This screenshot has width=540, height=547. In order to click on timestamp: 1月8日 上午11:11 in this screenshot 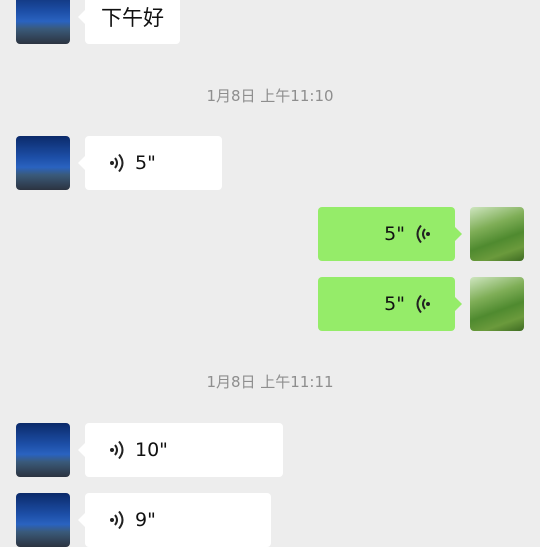, I will do `click(270, 382)`.